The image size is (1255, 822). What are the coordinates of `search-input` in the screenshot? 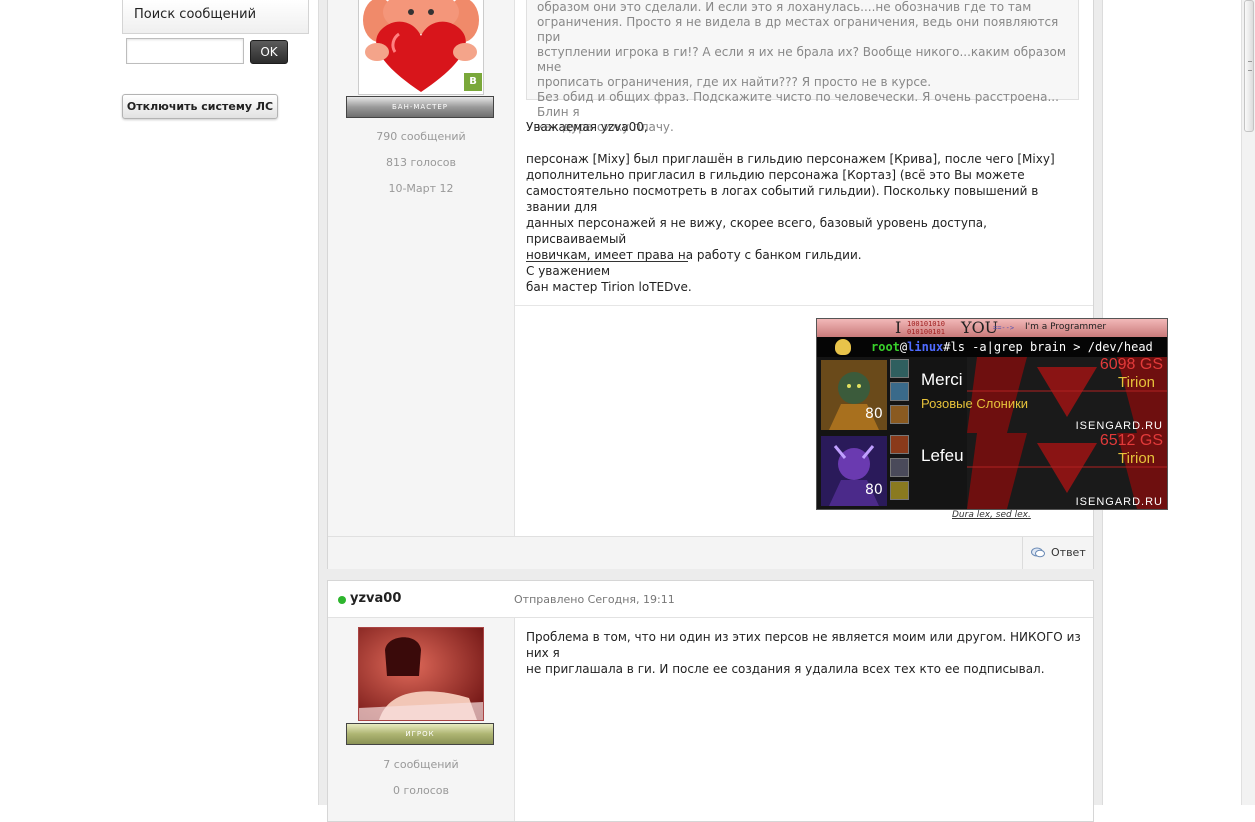 It's located at (185, 51).